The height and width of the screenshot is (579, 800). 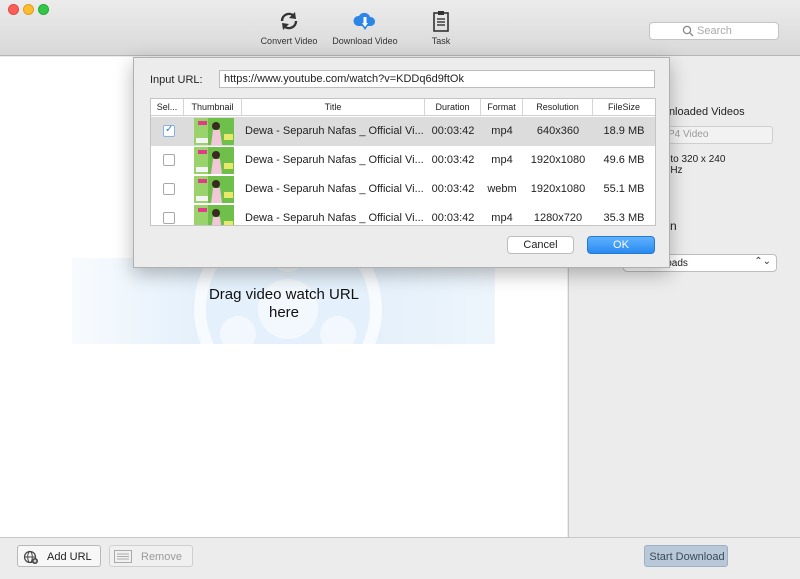 What do you see at coordinates (28, 9) in the screenshot?
I see `minimize-window-button` at bounding box center [28, 9].